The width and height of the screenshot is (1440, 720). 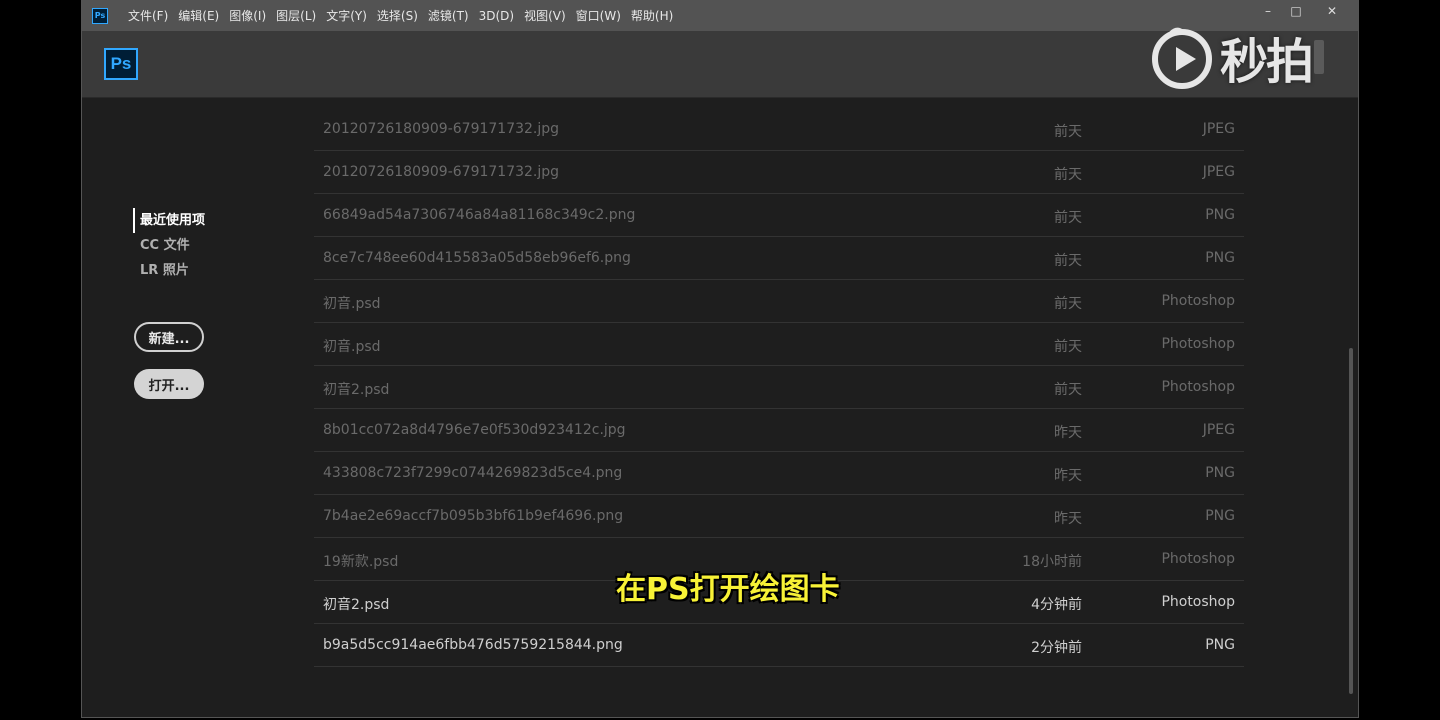 I want to click on menu-file: 文件(F), so click(x=148, y=15).